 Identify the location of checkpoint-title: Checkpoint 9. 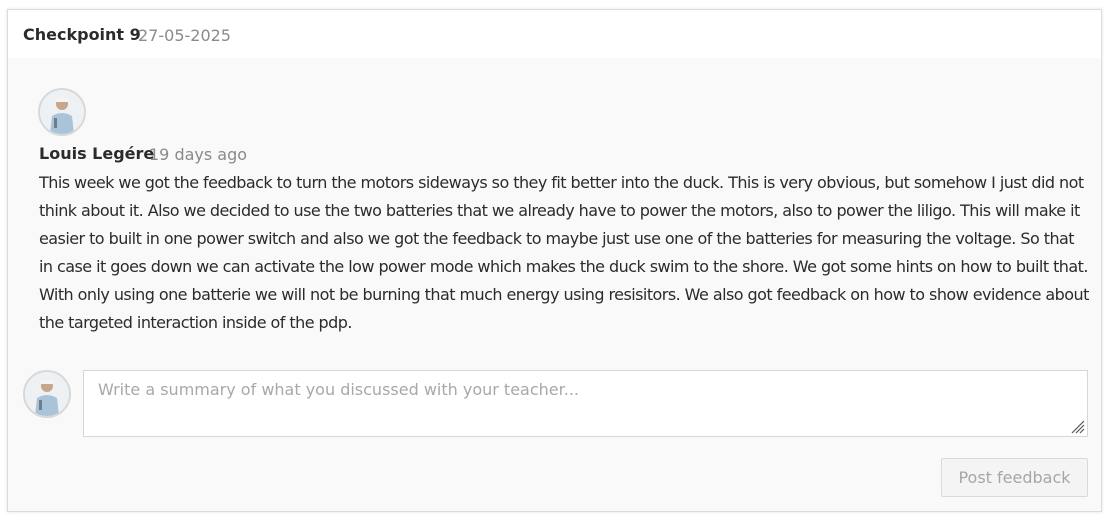
(82, 34).